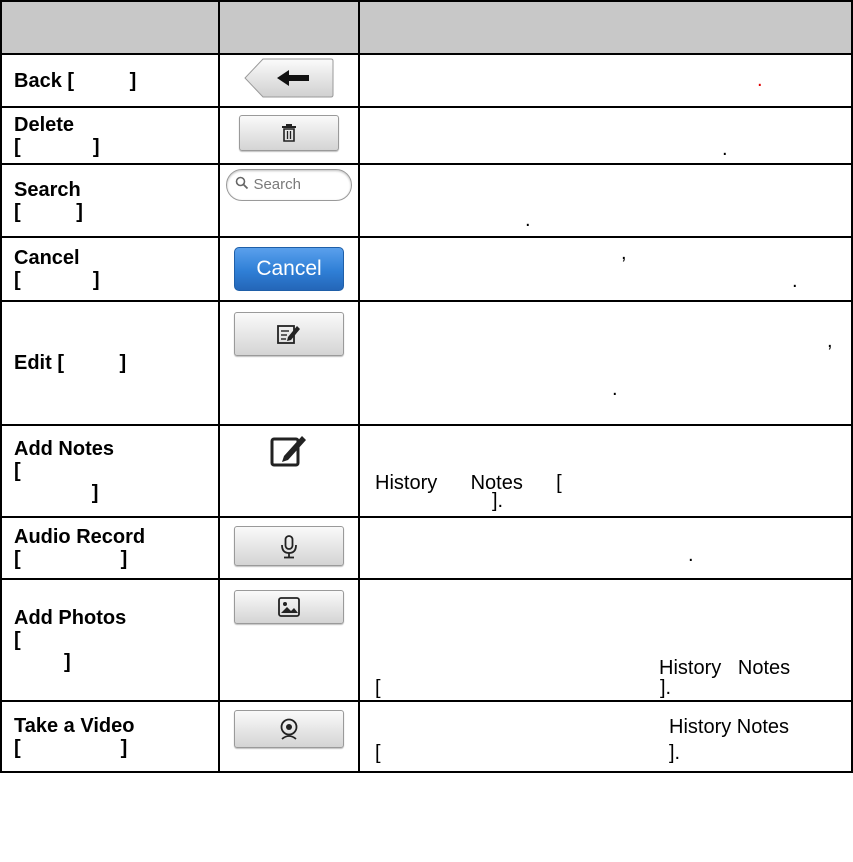 This screenshot has width=853, height=862. What do you see at coordinates (110, 27) in the screenshot?
I see `header-cell-name` at bounding box center [110, 27].